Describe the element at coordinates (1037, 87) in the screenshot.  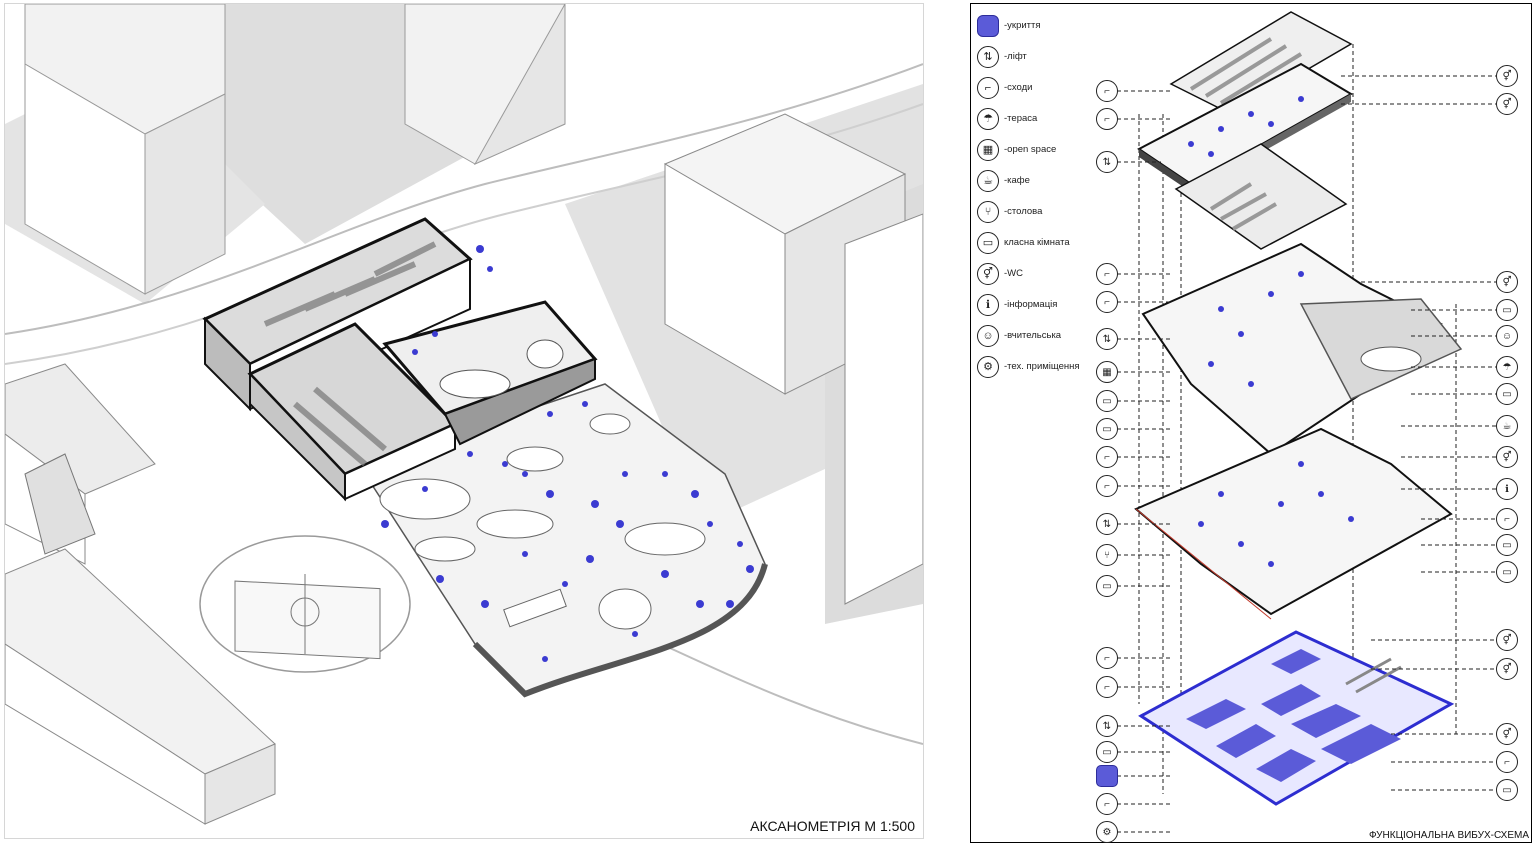
I see `legend-item-stairs: ⌐ -сходи` at that location.